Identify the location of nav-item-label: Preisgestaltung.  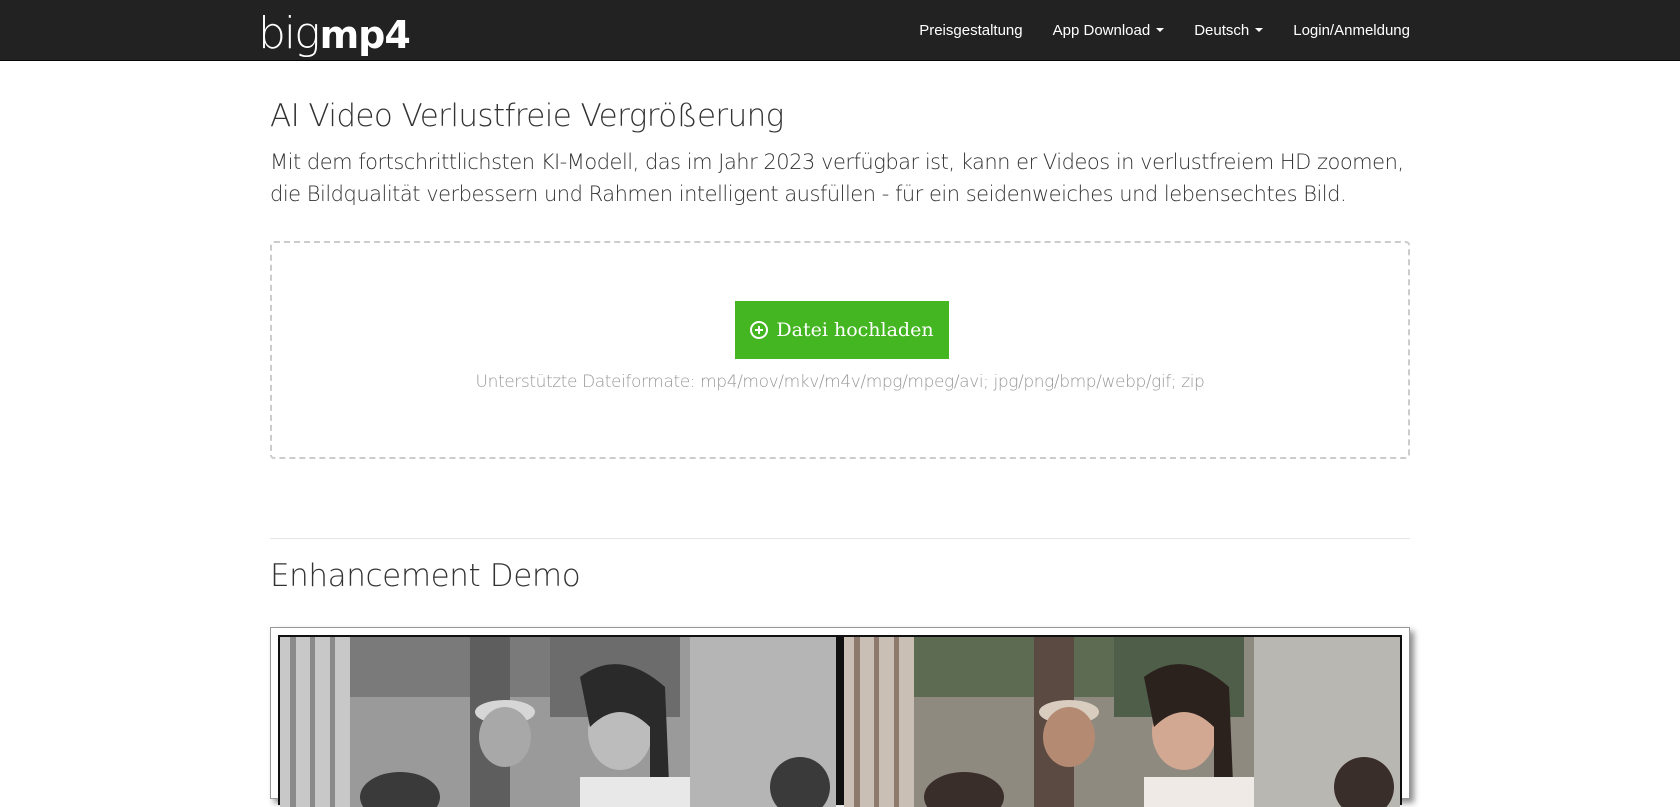
(971, 30).